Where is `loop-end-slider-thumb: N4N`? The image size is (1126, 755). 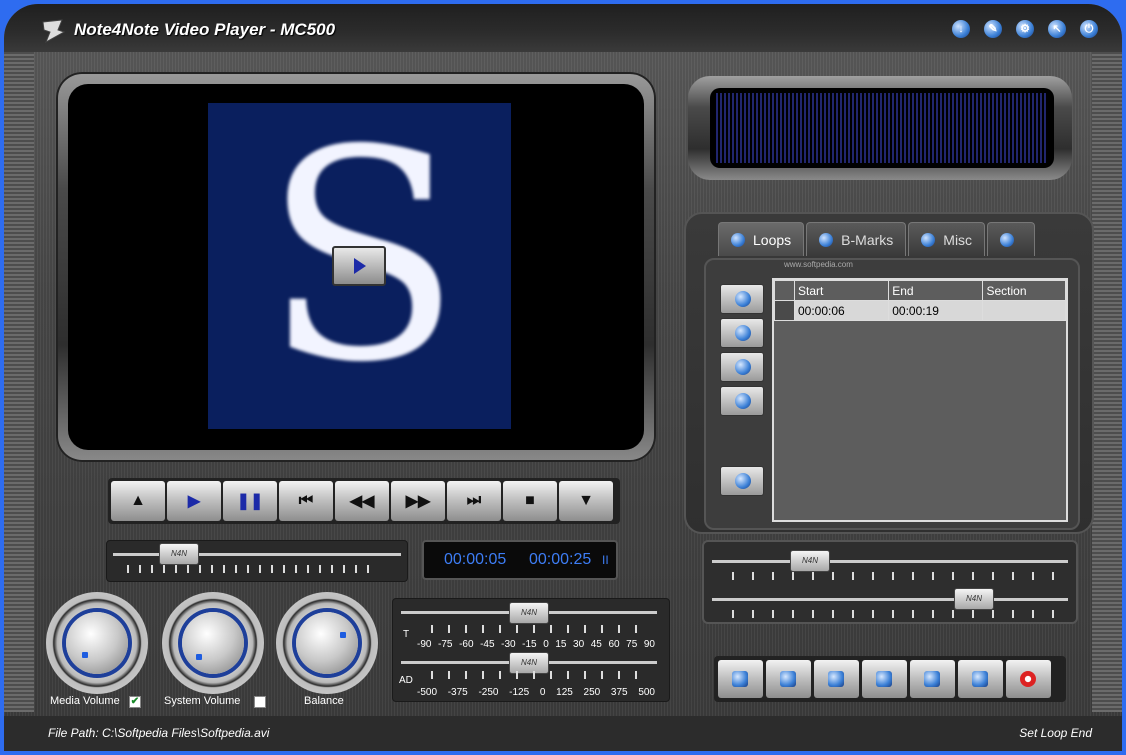 loop-end-slider-thumb: N4N is located at coordinates (974, 599).